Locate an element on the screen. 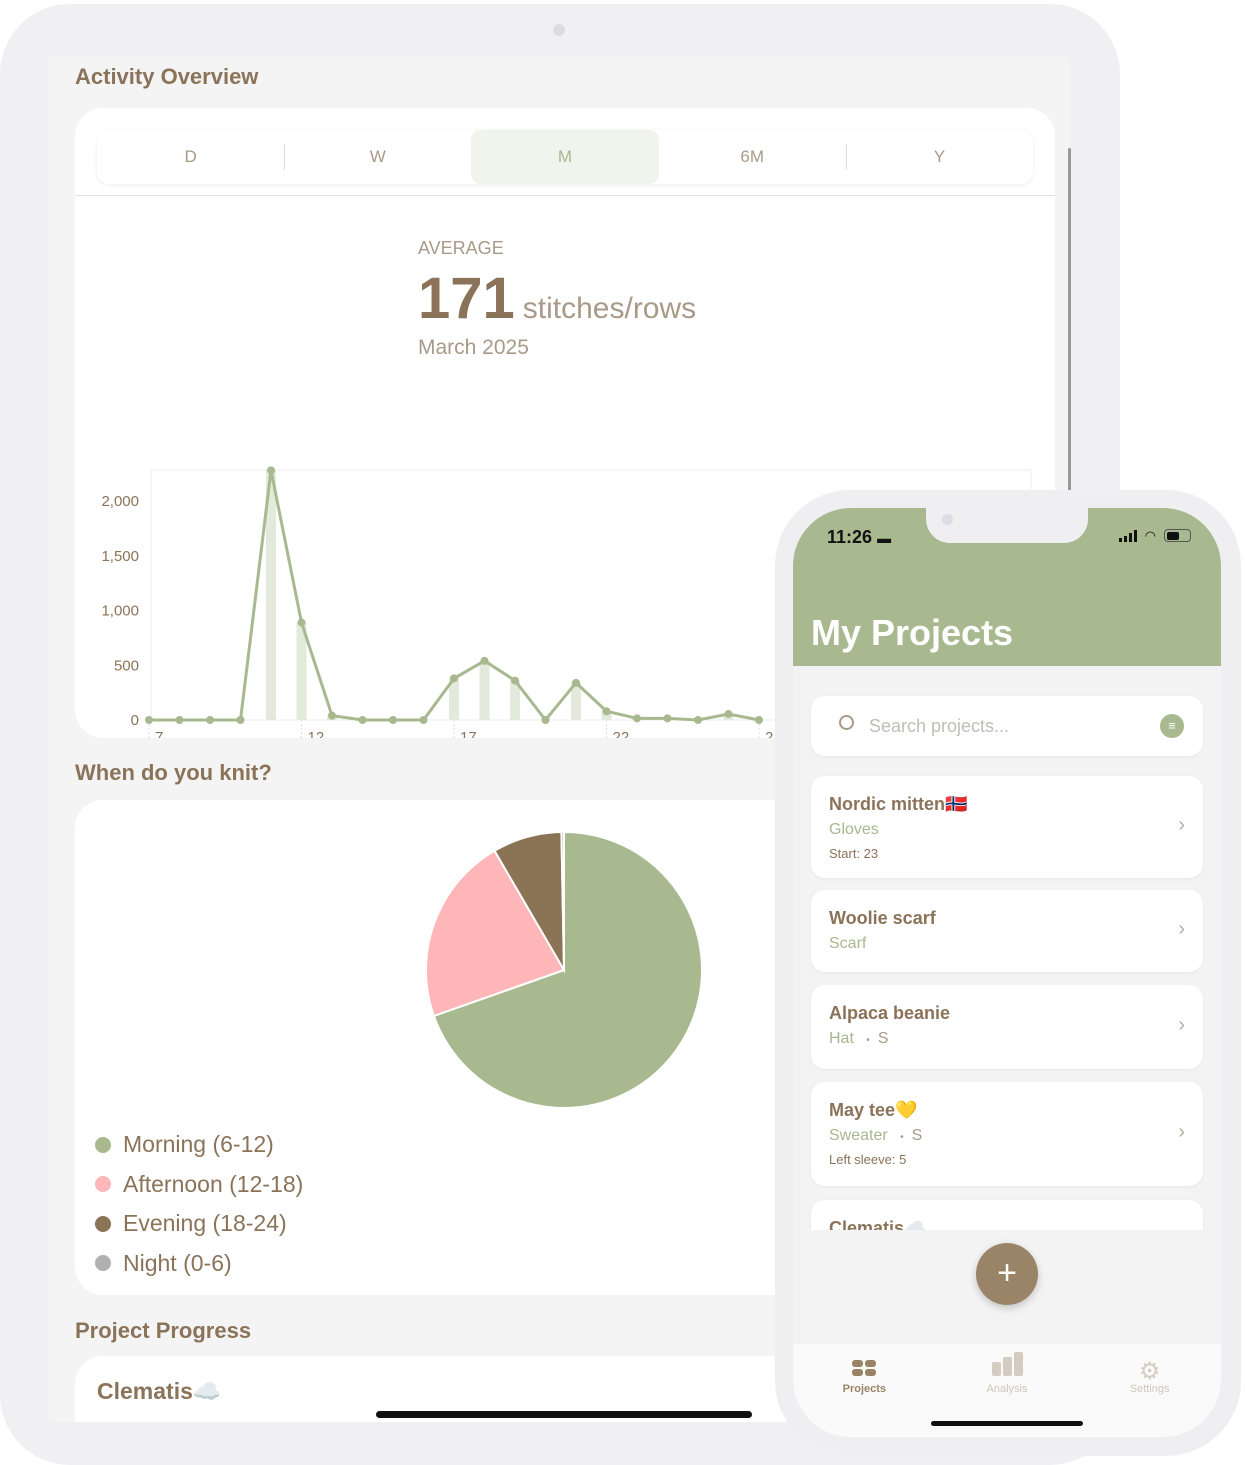 Image resolution: width=1245 pixels, height=1465 pixels. y-tick-label: 1,500 is located at coordinates (120, 556).